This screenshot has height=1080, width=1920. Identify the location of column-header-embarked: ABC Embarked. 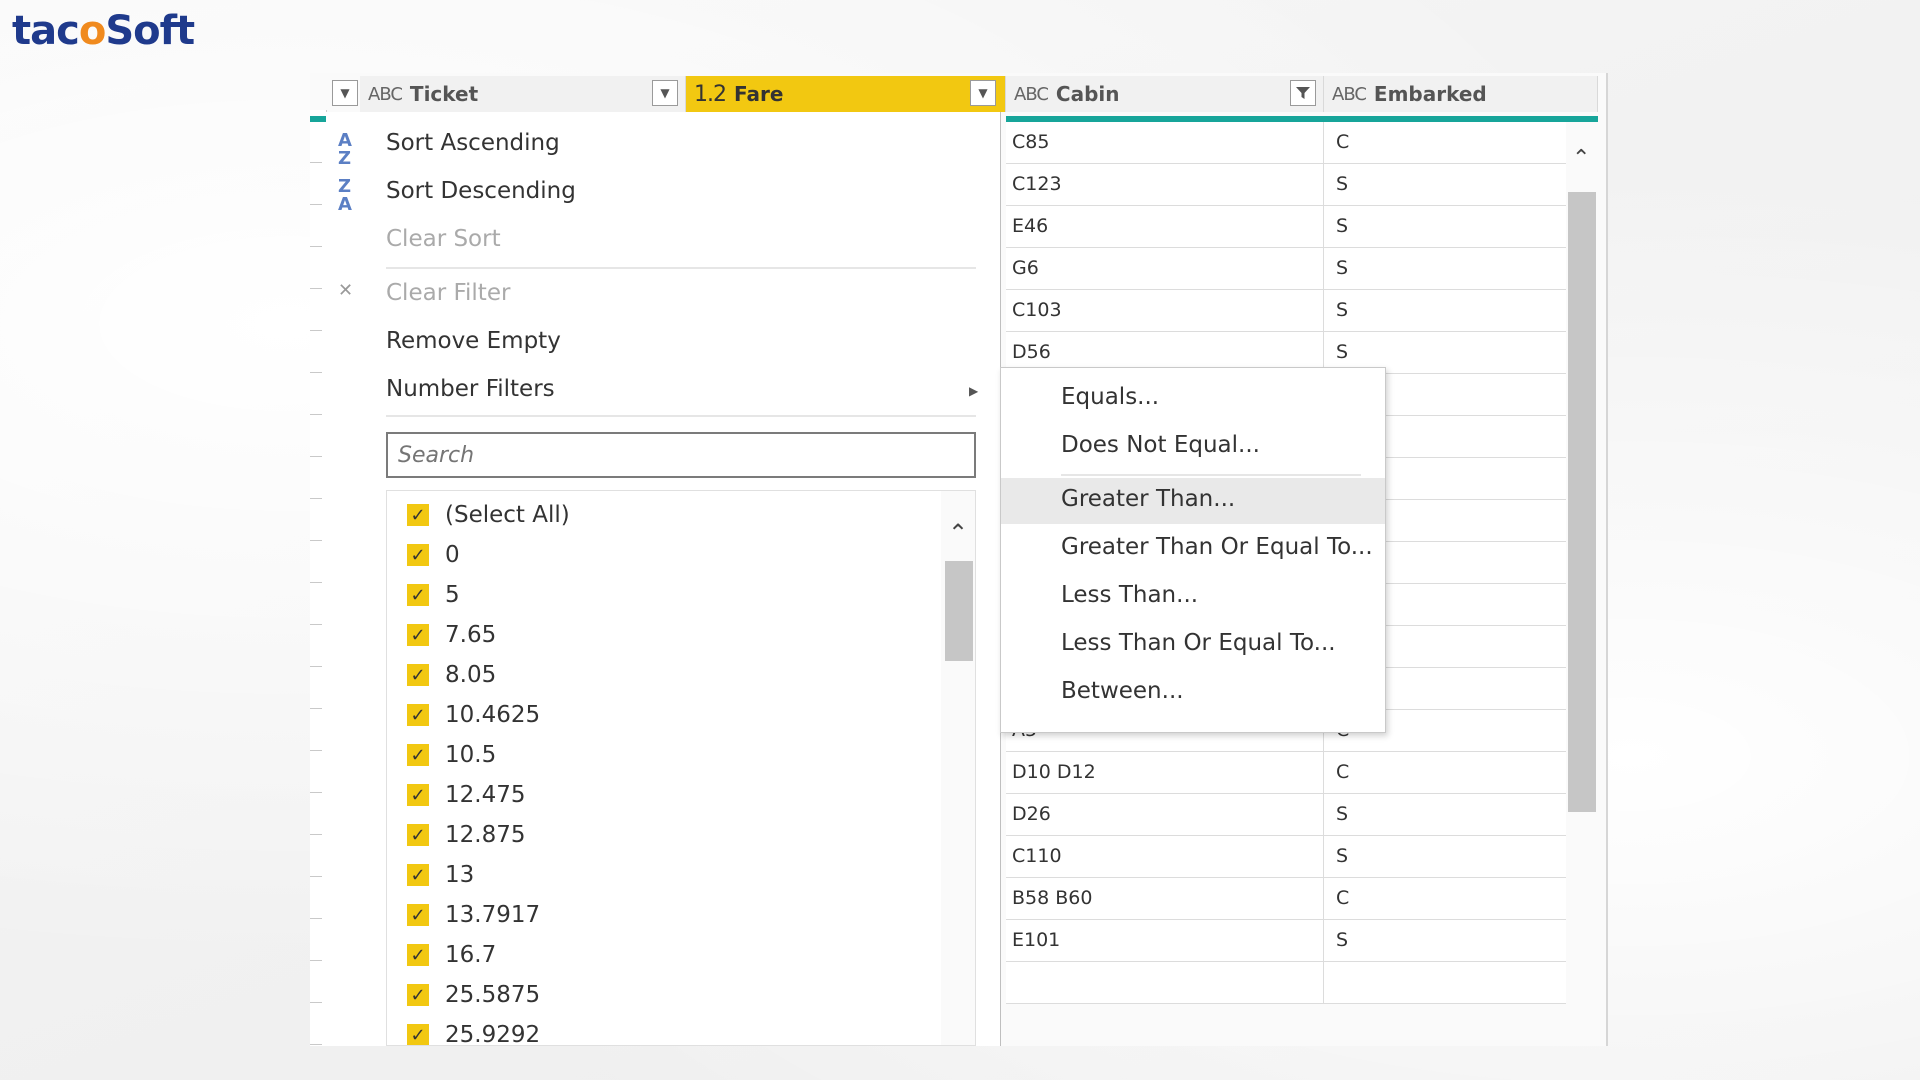
(1461, 94).